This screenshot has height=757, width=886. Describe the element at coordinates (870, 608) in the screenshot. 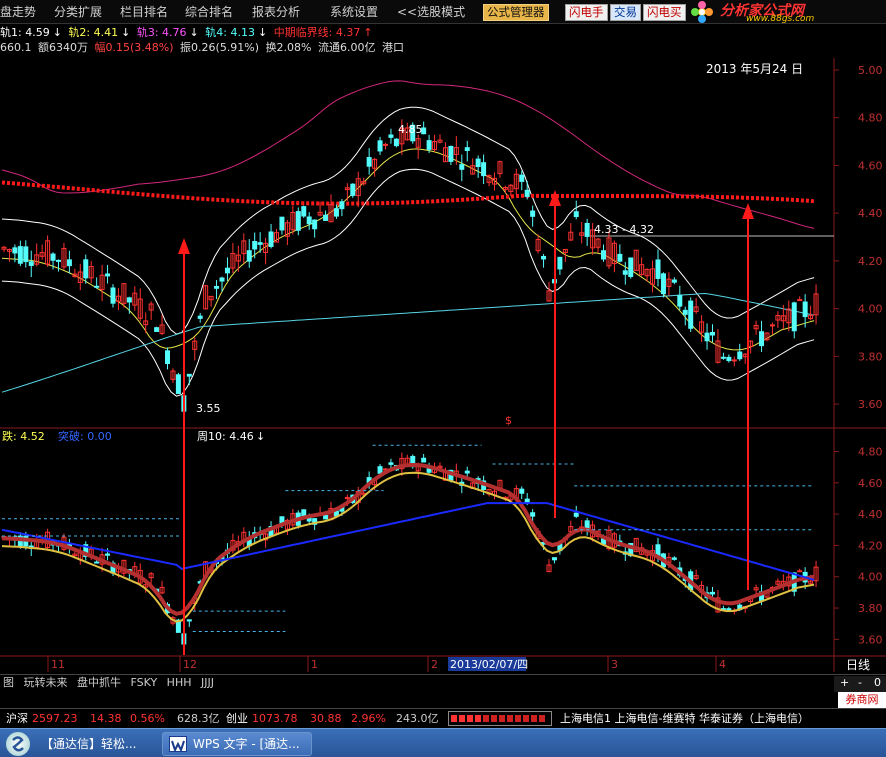

I see `lower-axis-tick-label: 3.80` at that location.